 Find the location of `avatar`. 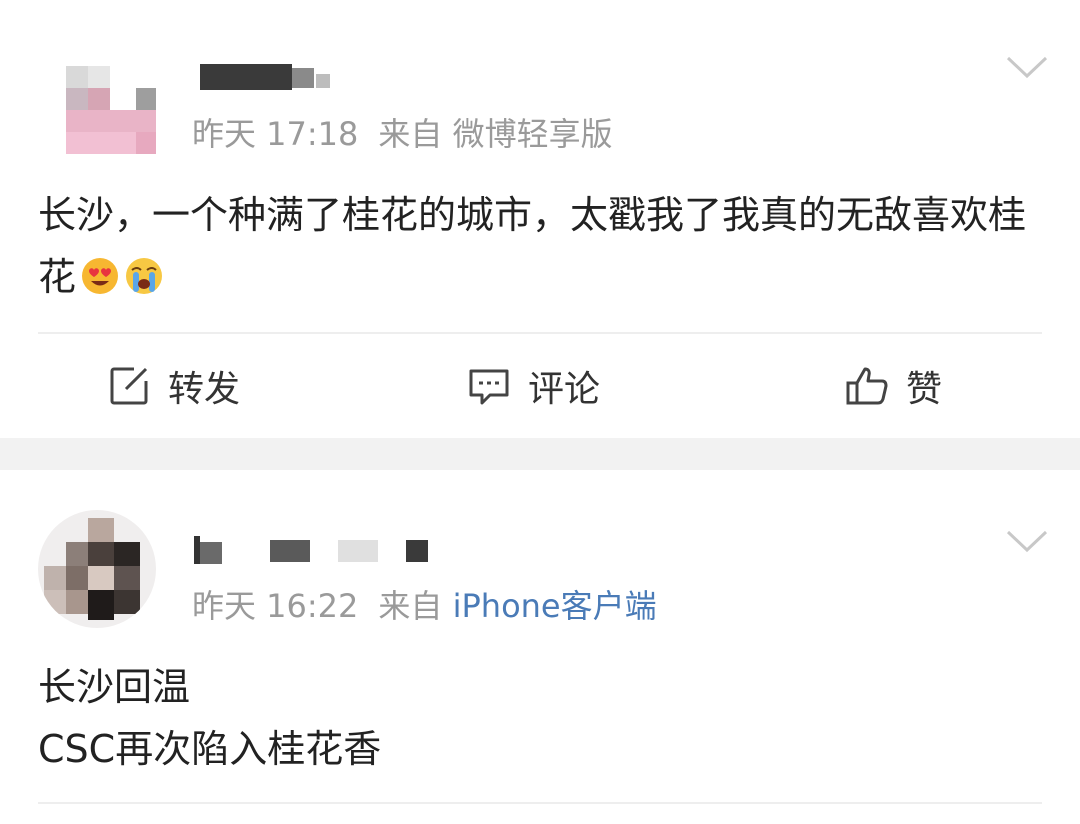

avatar is located at coordinates (97, 569).